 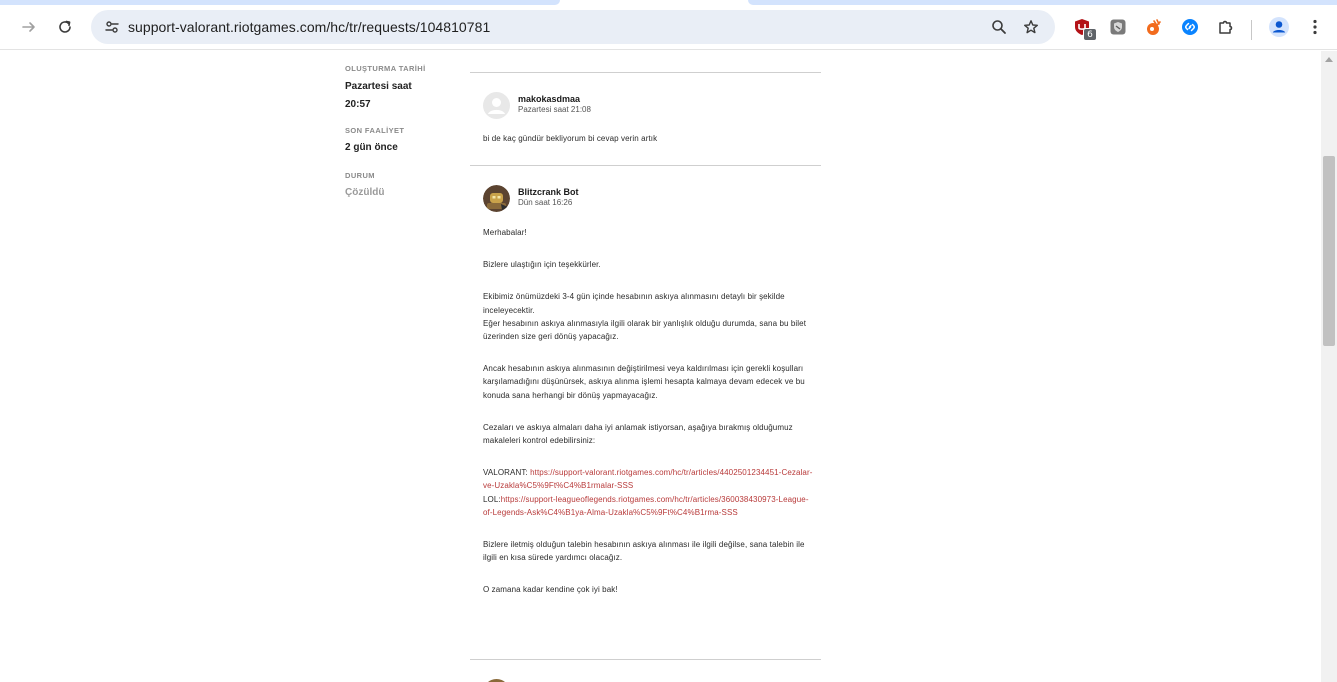 I want to click on kebab-menu-icon, so click(x=1315, y=27).